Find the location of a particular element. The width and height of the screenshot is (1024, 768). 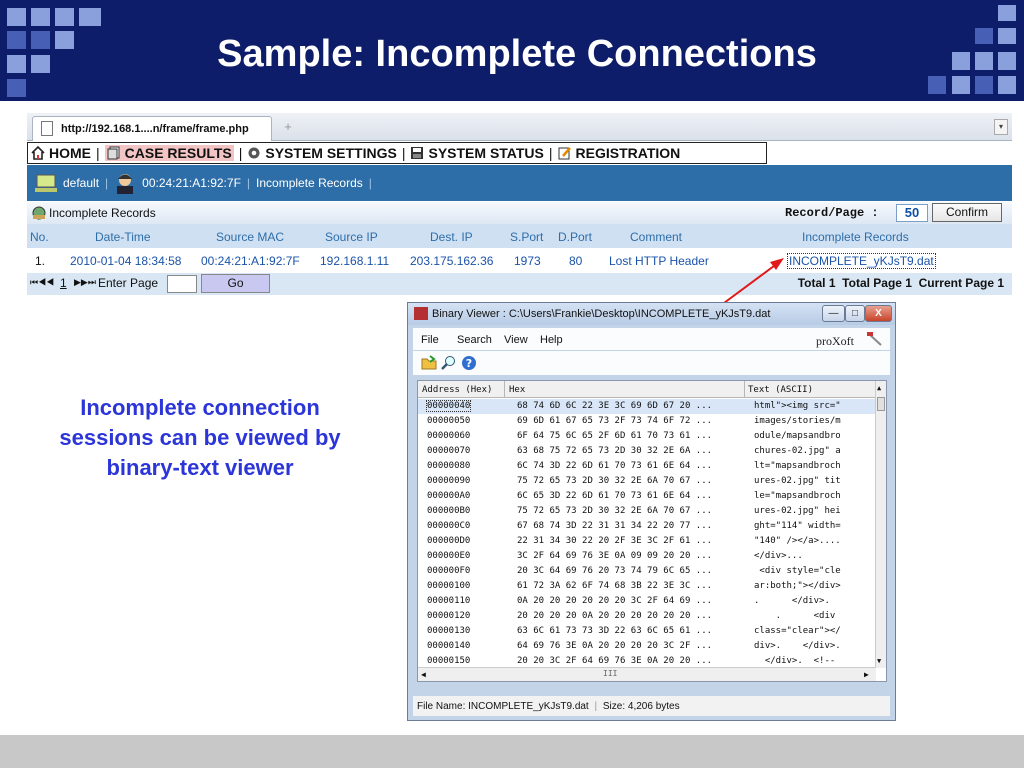

first-prev-page-button: ⏮◀◀ is located at coordinates (42, 282).